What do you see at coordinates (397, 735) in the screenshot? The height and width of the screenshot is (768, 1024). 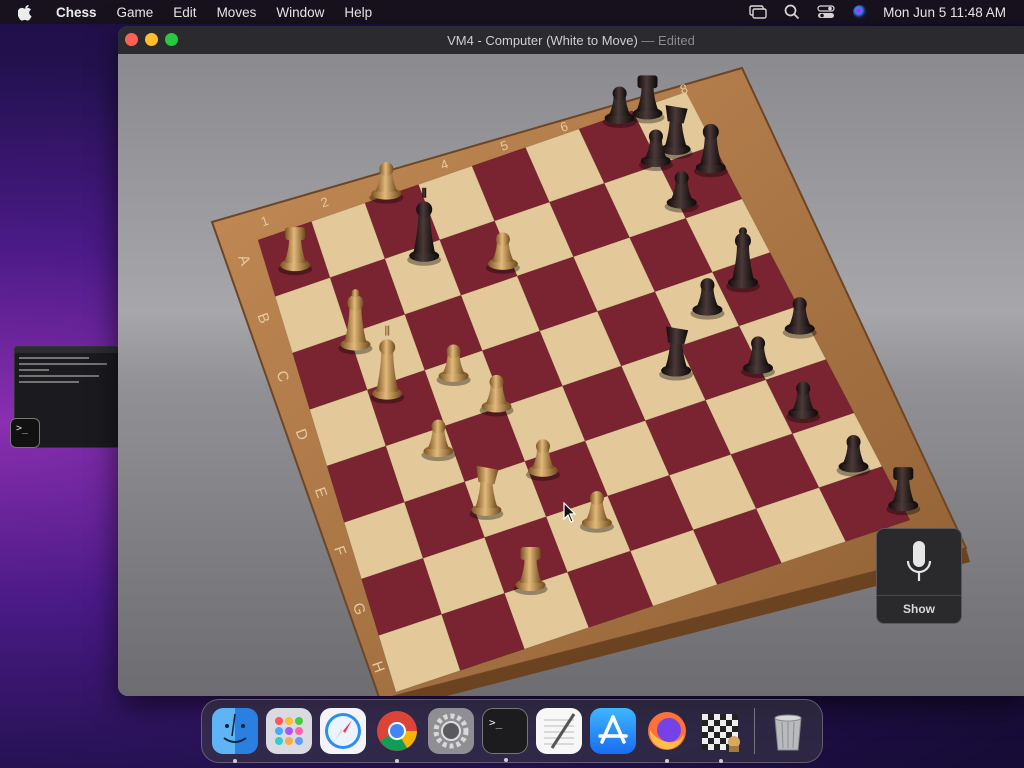 I see `chrome-icon` at bounding box center [397, 735].